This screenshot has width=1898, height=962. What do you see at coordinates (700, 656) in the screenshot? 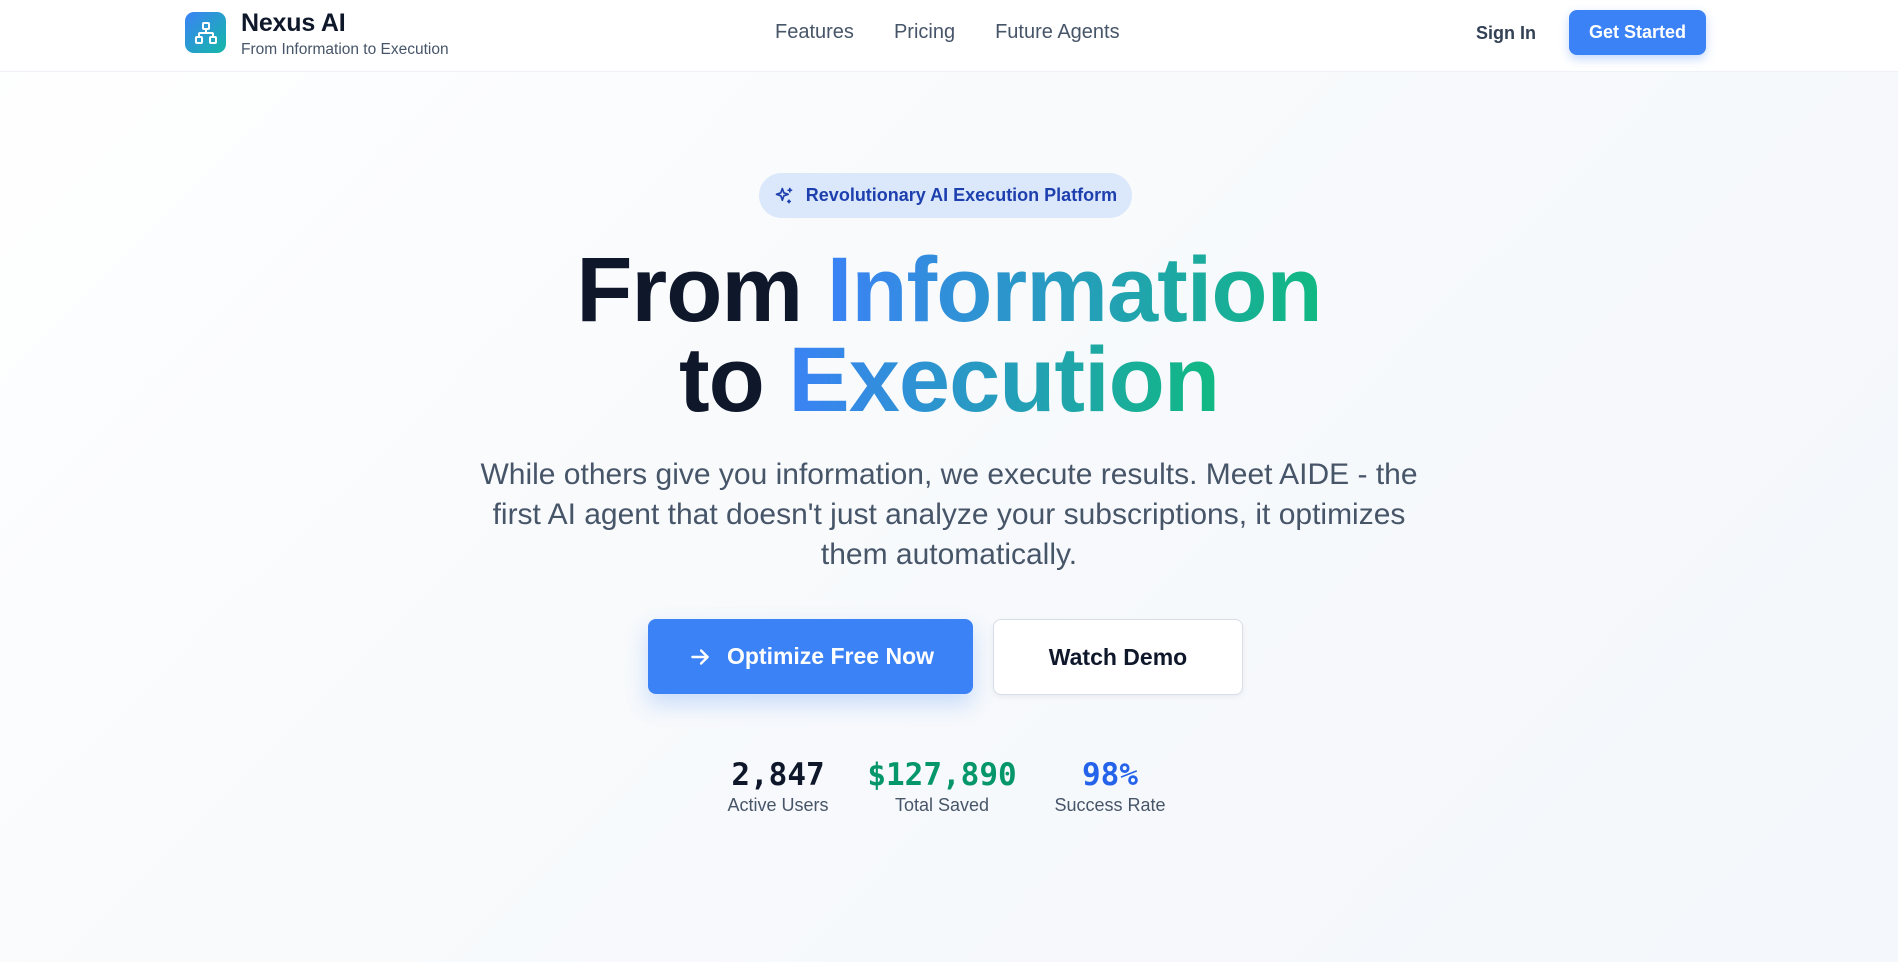
I see `arrow-right-icon` at bounding box center [700, 656].